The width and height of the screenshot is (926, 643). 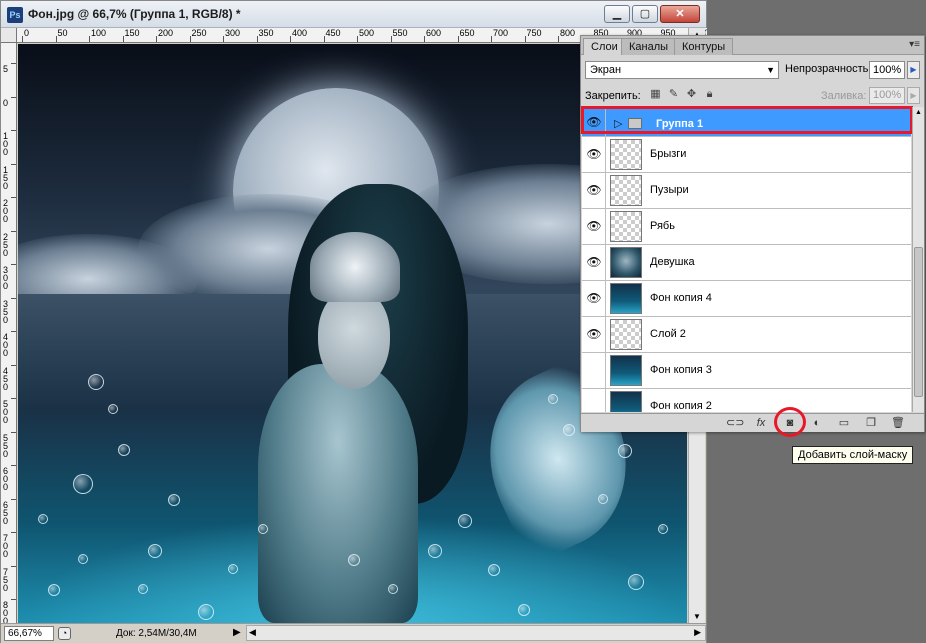 I want to click on new-layer-icon: ❐, so click(x=871, y=423).